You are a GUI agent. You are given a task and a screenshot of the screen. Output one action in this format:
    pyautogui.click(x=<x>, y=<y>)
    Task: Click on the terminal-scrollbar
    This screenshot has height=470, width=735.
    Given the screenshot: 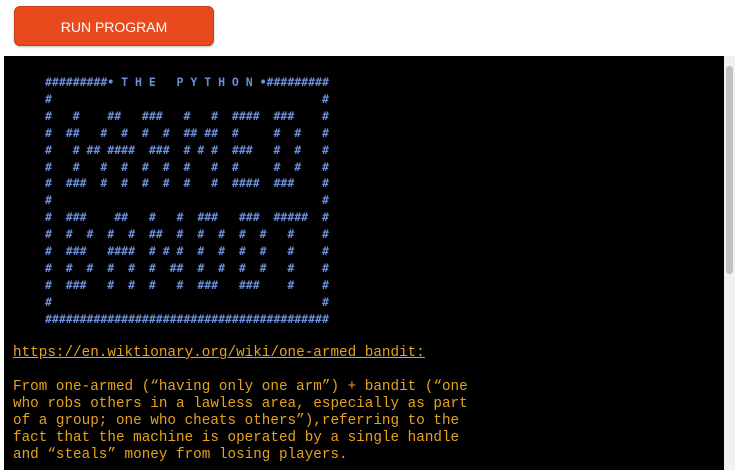 What is the action you would take?
    pyautogui.click(x=729, y=263)
    